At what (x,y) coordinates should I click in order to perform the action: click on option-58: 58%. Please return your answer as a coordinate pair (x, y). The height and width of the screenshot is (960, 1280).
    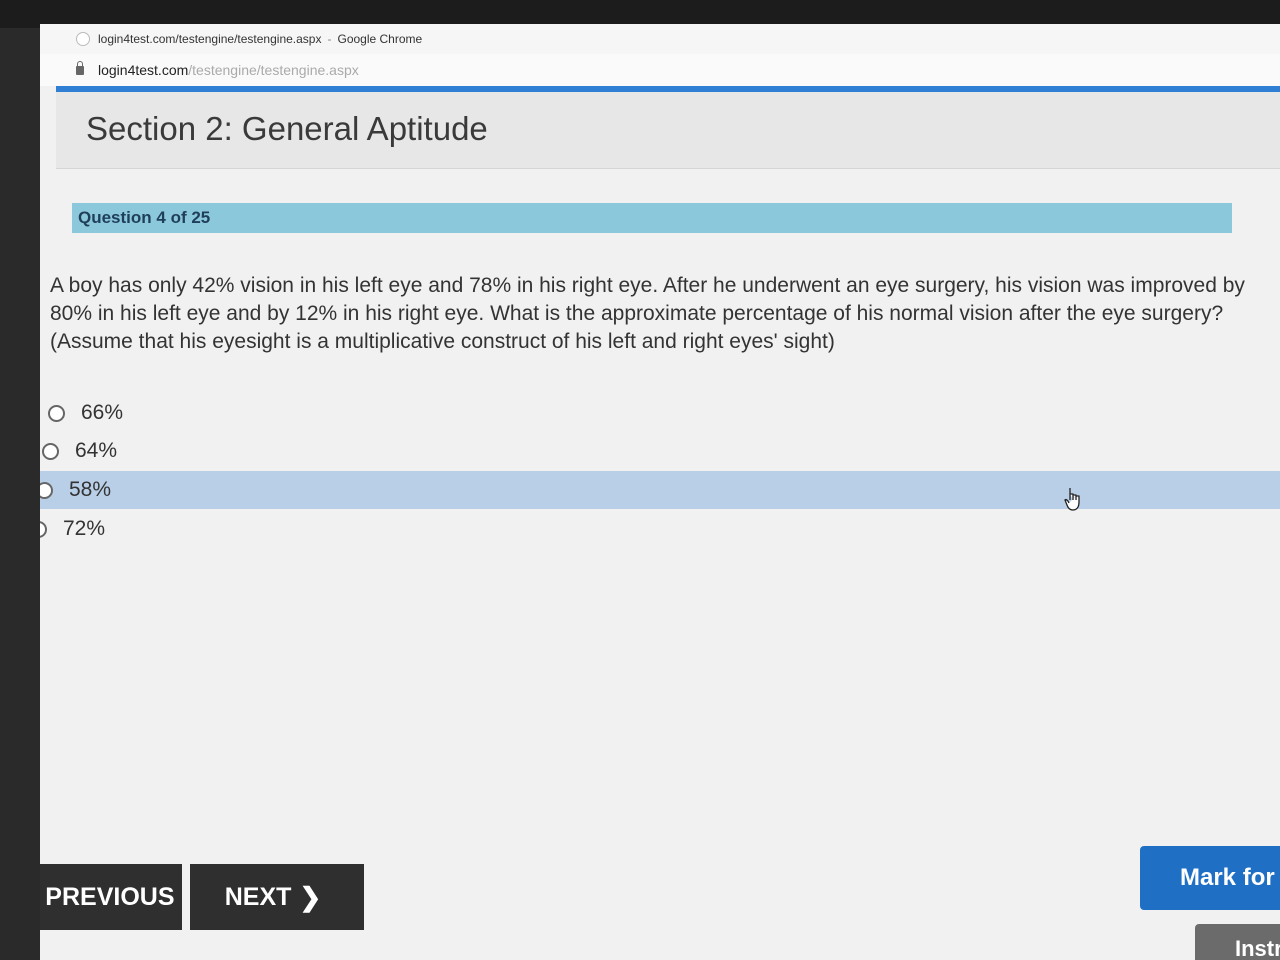
    Looking at the image, I should click on (660, 490).